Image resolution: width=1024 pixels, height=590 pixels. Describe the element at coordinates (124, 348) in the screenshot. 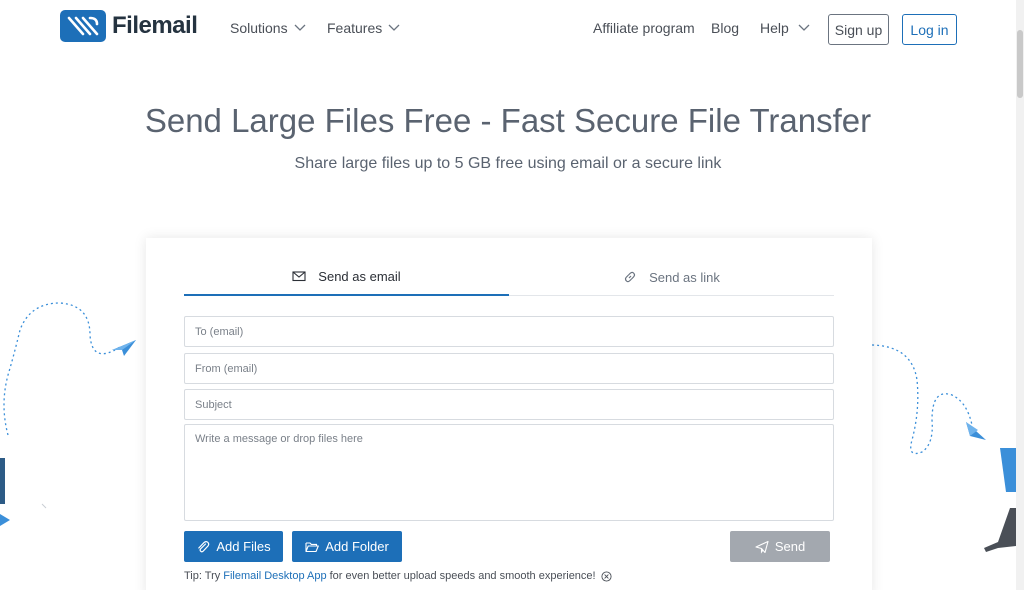

I see `paper-plane-left-icon` at that location.